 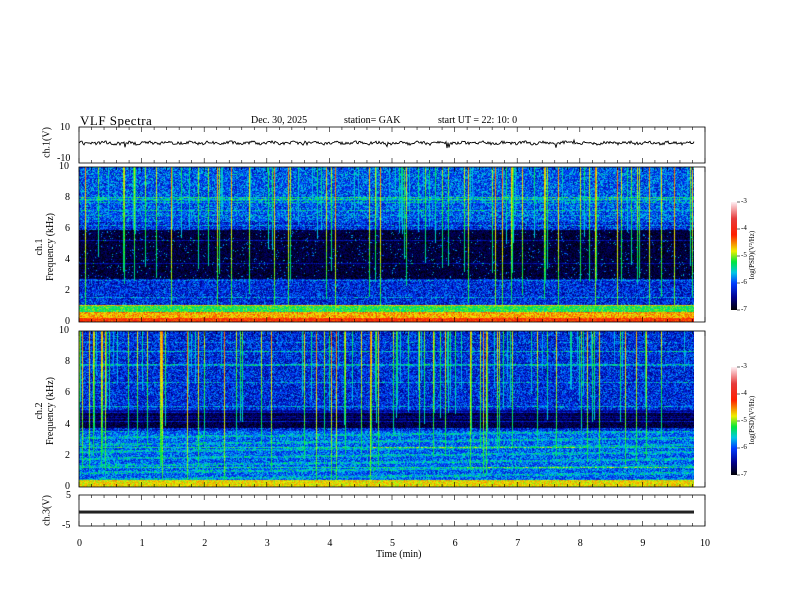 I want to click on ch1-colorbar-label: log(PSD)(V²/Hz), so click(x=752, y=255).